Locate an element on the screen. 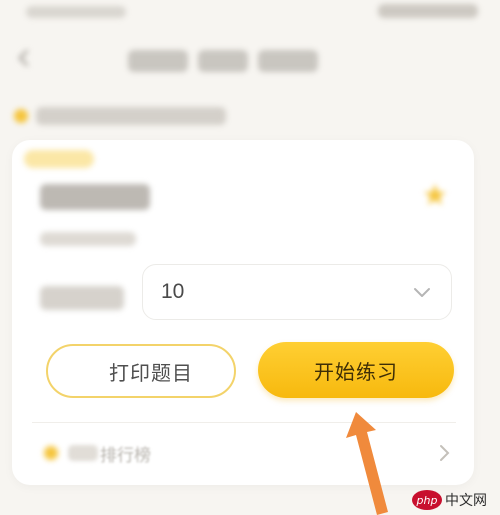 This screenshot has width=500, height=515. question-count-select: 10 is located at coordinates (297, 292).